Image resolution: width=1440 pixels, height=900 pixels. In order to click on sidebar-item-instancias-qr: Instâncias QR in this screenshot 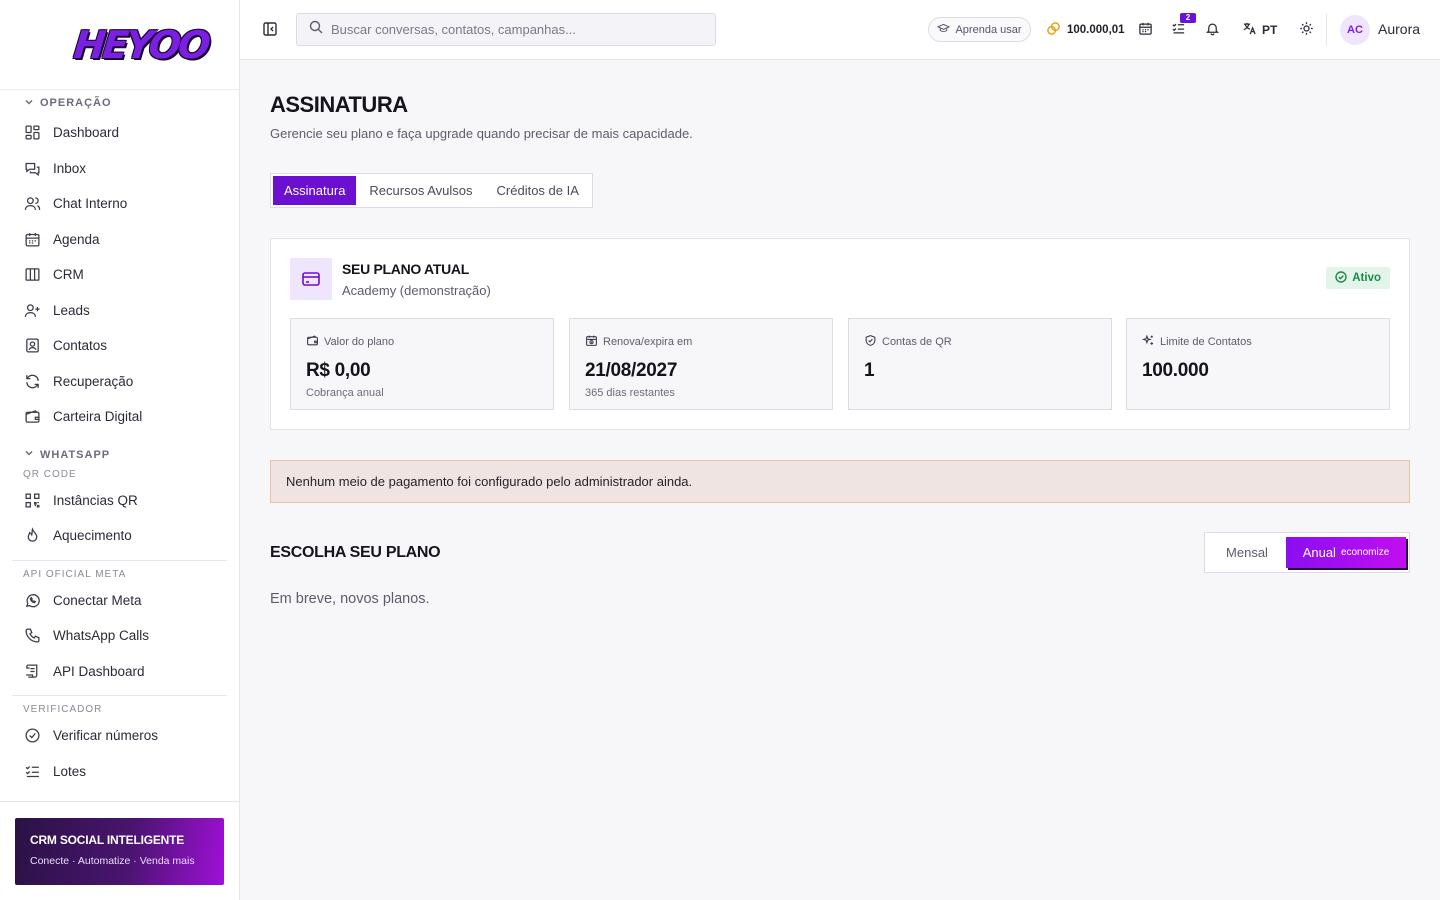, I will do `click(119, 501)`.